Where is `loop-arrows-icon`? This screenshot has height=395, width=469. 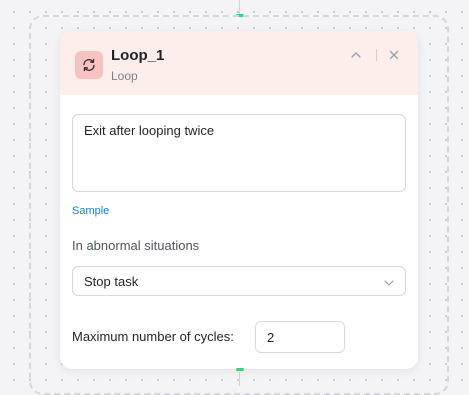 loop-arrows-icon is located at coordinates (89, 65).